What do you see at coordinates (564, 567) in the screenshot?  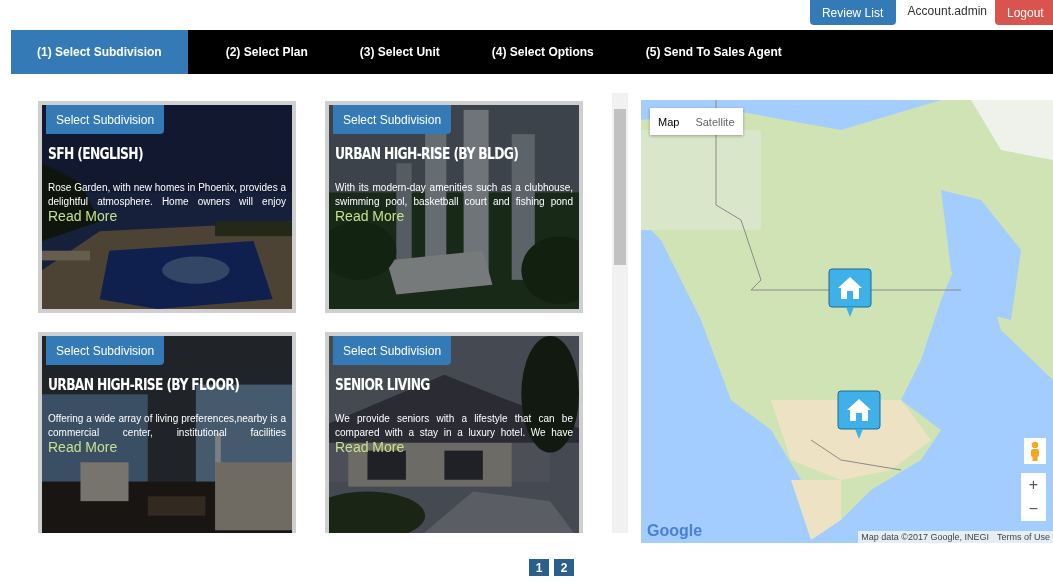 I see `page-link: 2` at bounding box center [564, 567].